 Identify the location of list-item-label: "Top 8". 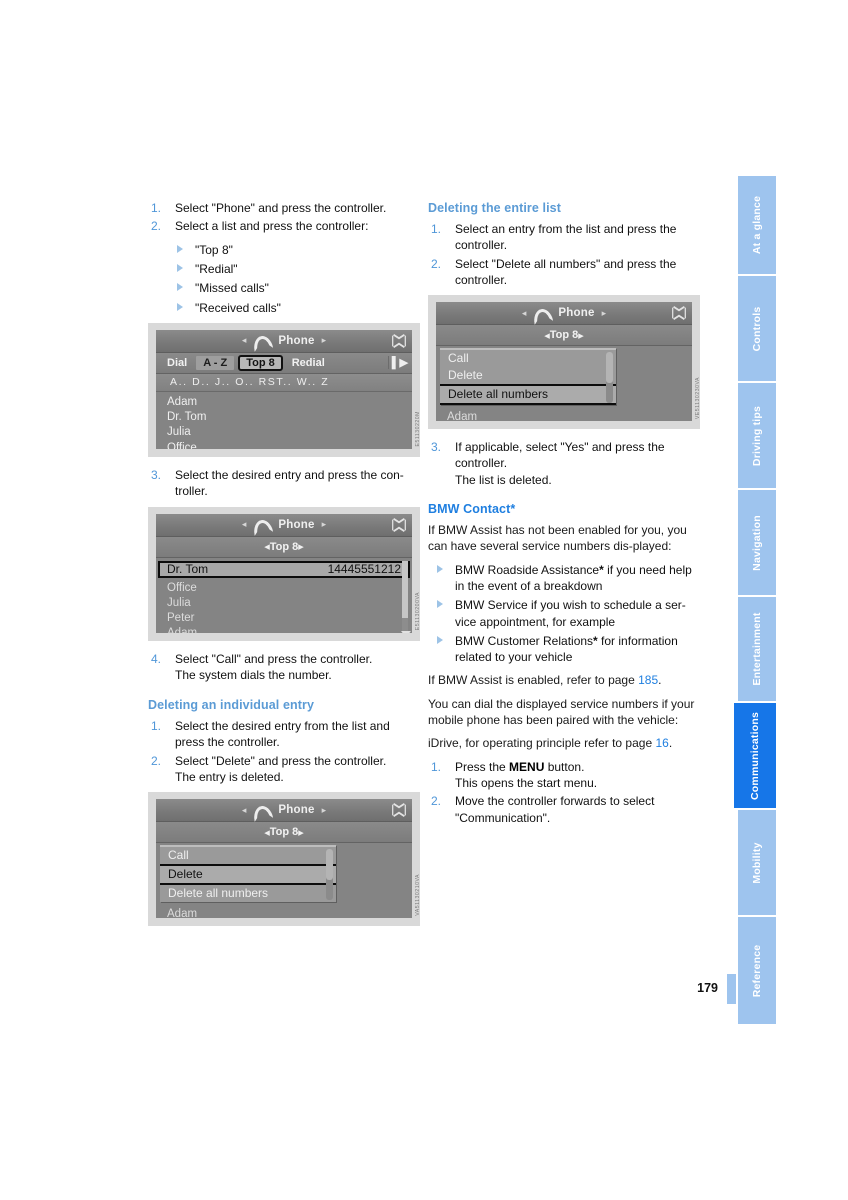
(214, 249).